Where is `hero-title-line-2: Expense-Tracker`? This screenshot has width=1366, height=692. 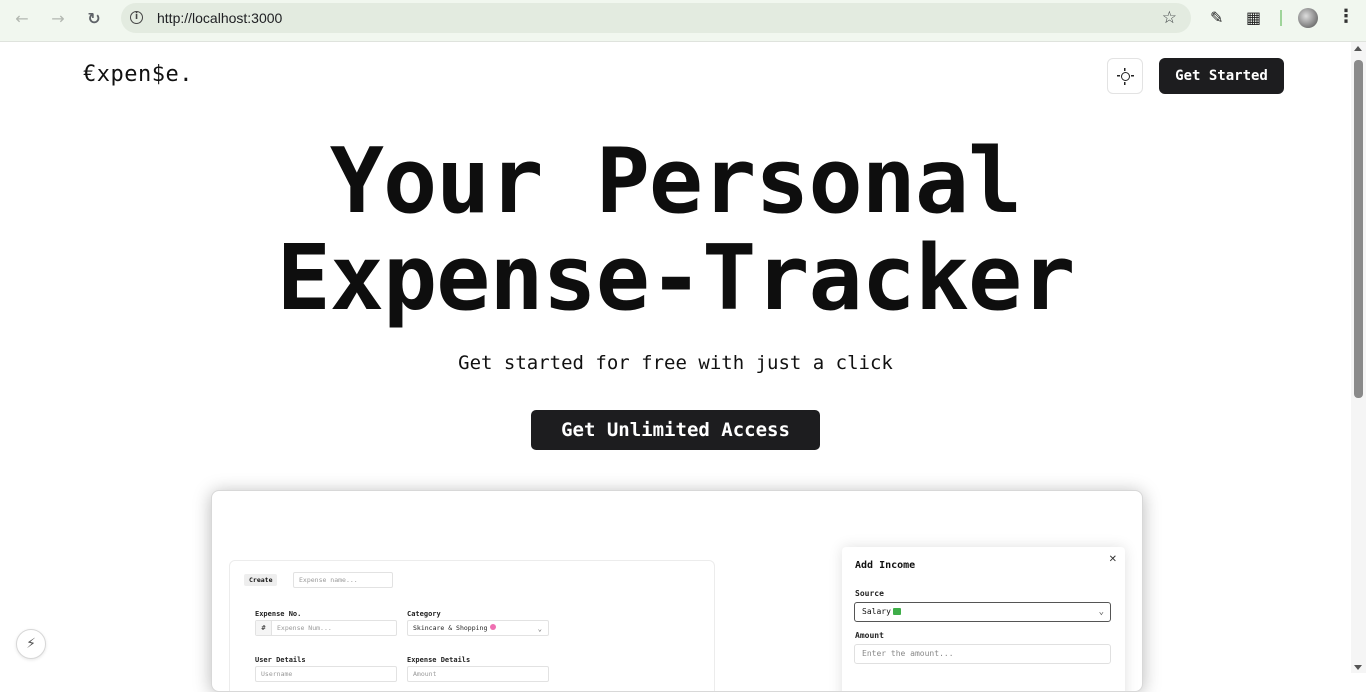
hero-title-line-2: Expense-Tracker is located at coordinates (676, 278).